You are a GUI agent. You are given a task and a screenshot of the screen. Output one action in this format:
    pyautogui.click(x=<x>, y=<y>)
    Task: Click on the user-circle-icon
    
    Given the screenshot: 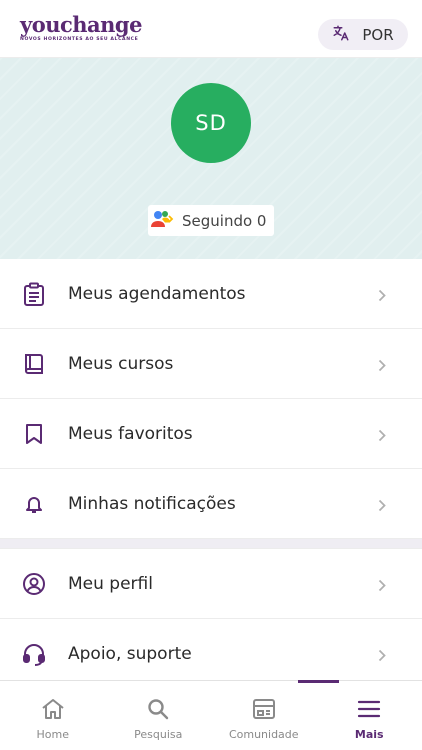 What is the action you would take?
    pyautogui.click(x=34, y=584)
    